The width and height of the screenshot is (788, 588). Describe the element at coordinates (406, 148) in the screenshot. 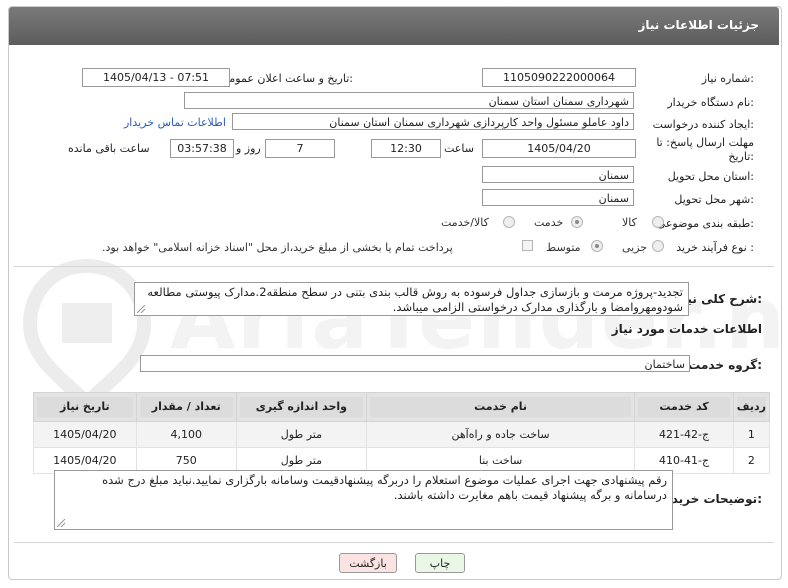

I see `deadline-time-field: 12:30` at that location.